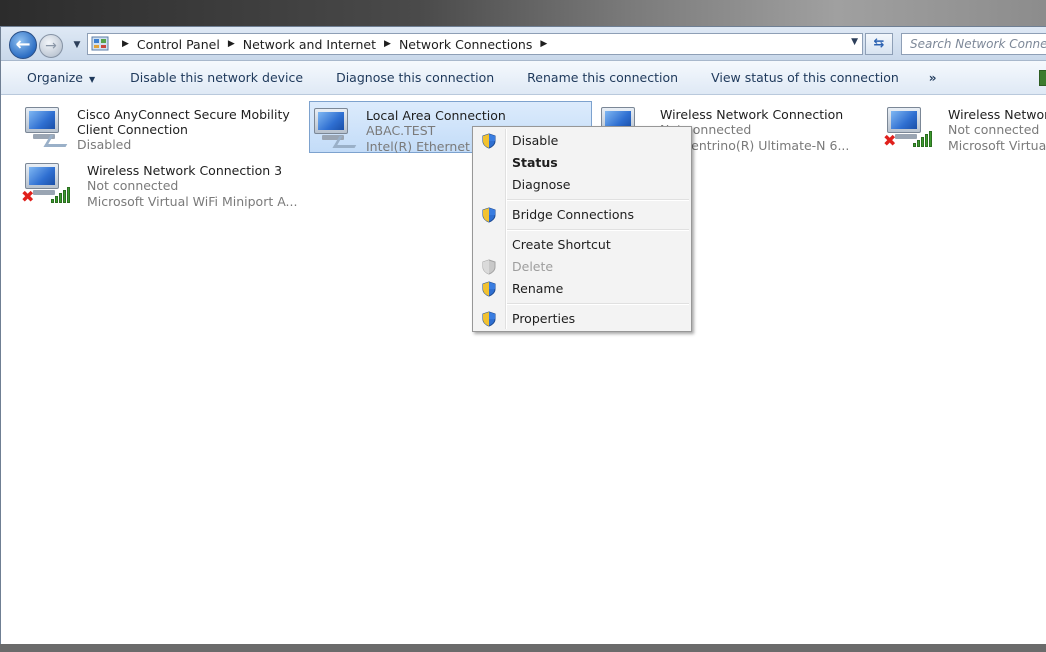 The width and height of the screenshot is (1046, 652). I want to click on menu-item-status: Status, so click(582, 163).